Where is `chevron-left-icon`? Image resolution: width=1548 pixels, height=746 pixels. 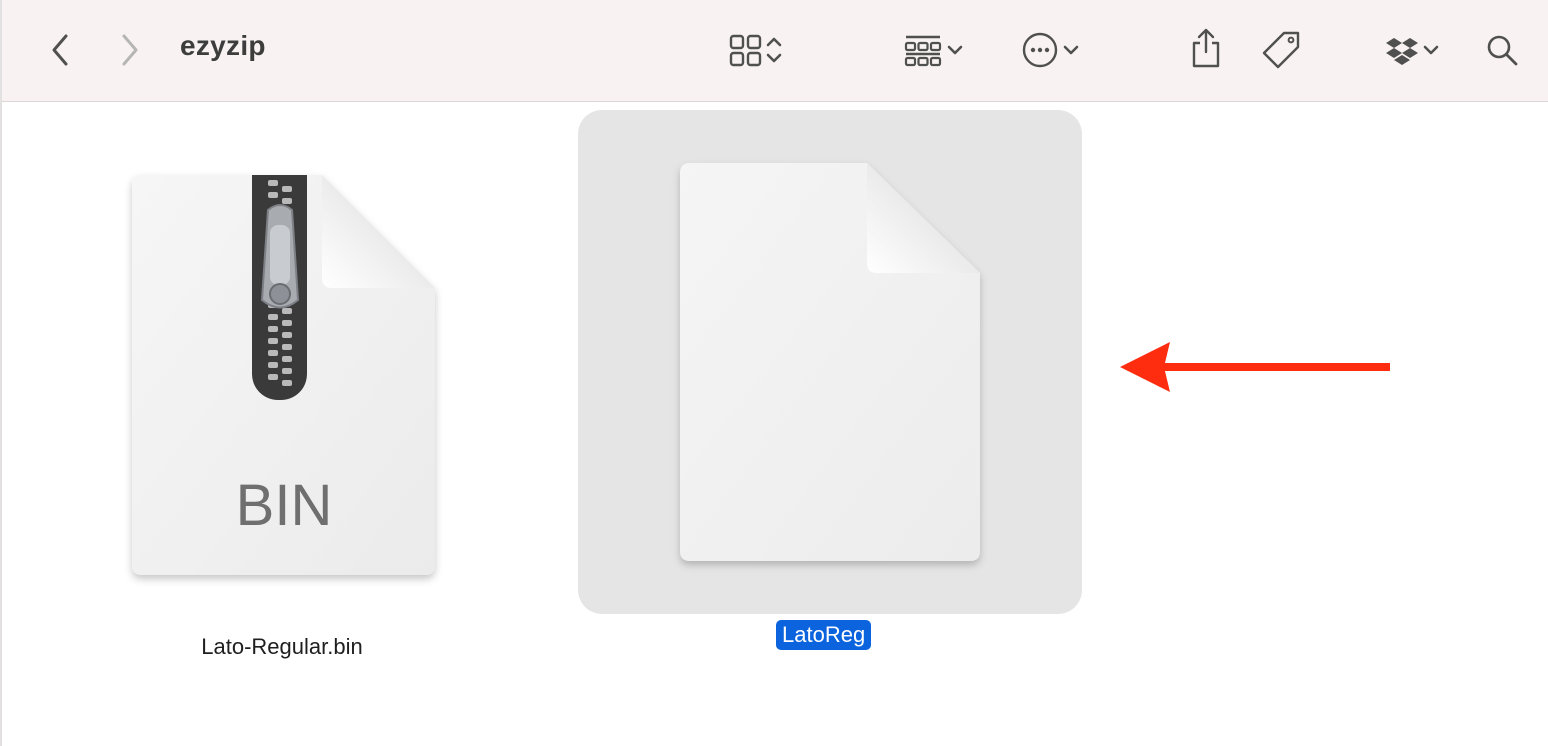
chevron-left-icon is located at coordinates (60, 50).